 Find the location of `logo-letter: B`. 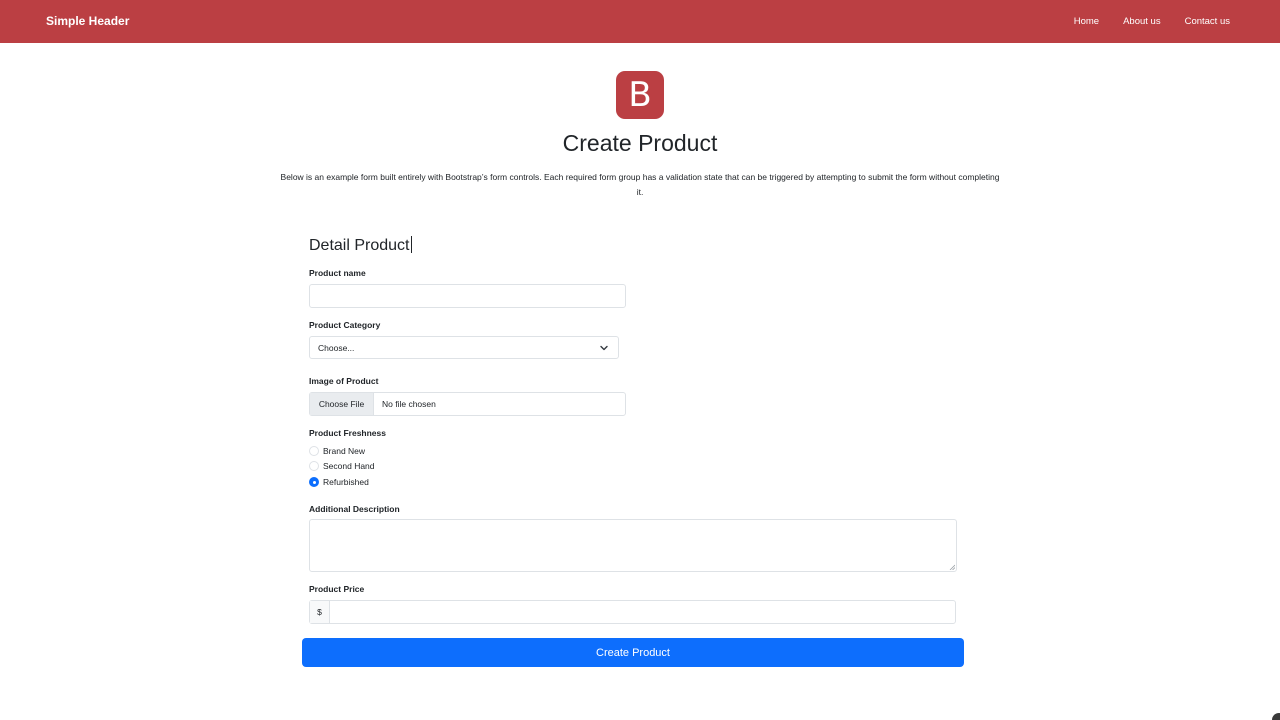

logo-letter: B is located at coordinates (640, 95).